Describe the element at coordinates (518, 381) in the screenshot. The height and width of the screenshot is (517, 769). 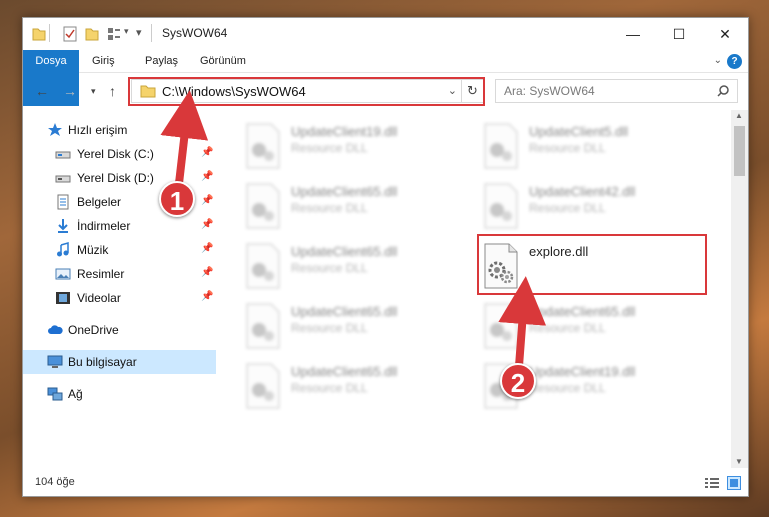
I see `callout-2: 2` at that location.